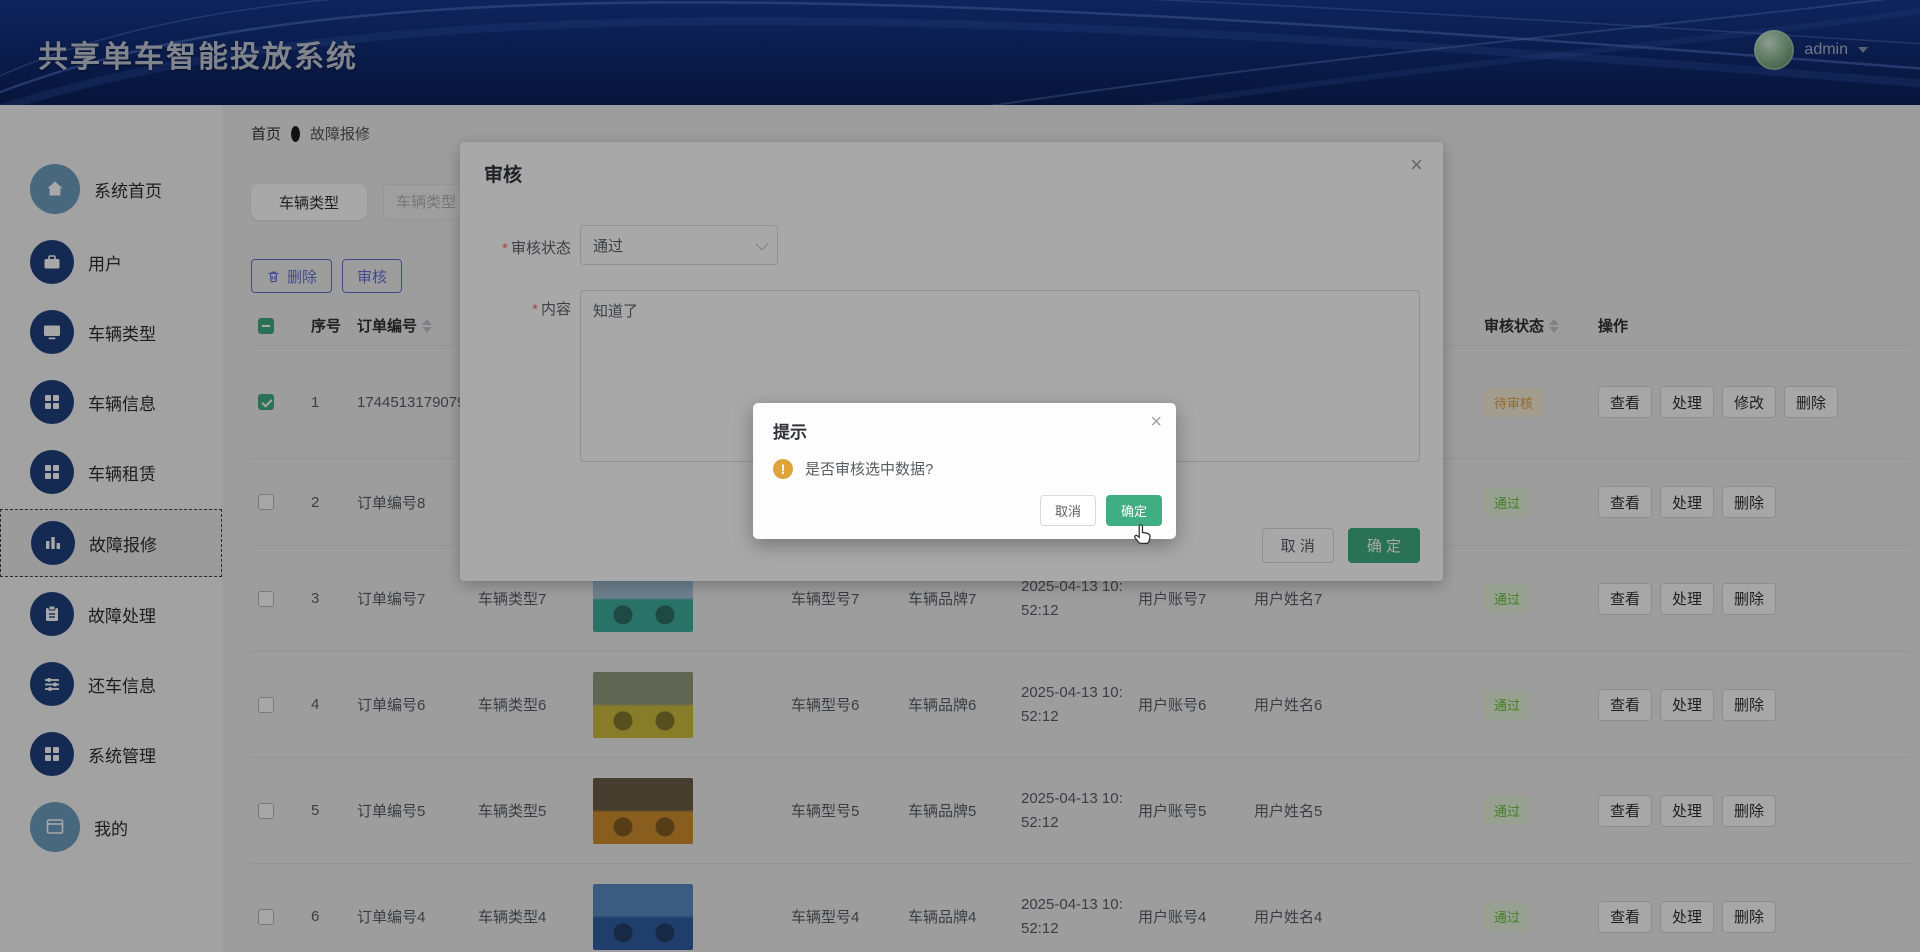  I want to click on confirm-dialog-title: 提示, so click(790, 432).